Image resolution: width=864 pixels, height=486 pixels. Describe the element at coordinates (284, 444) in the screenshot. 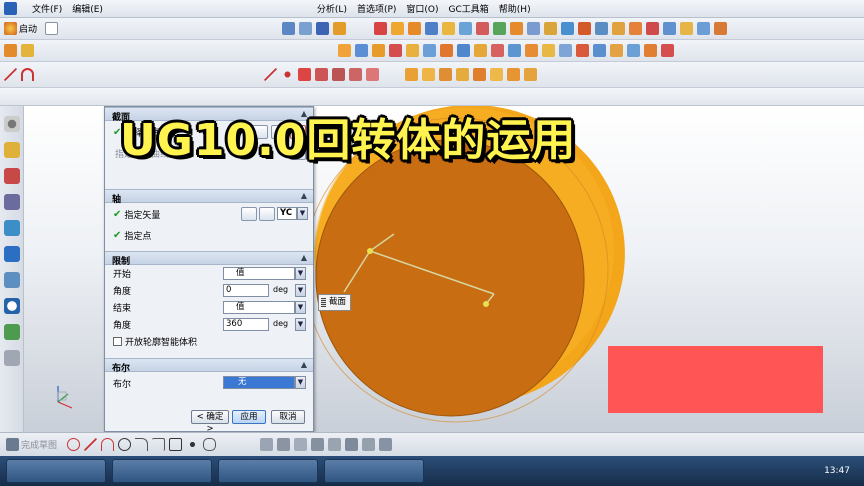

I see `extend-icon` at that location.